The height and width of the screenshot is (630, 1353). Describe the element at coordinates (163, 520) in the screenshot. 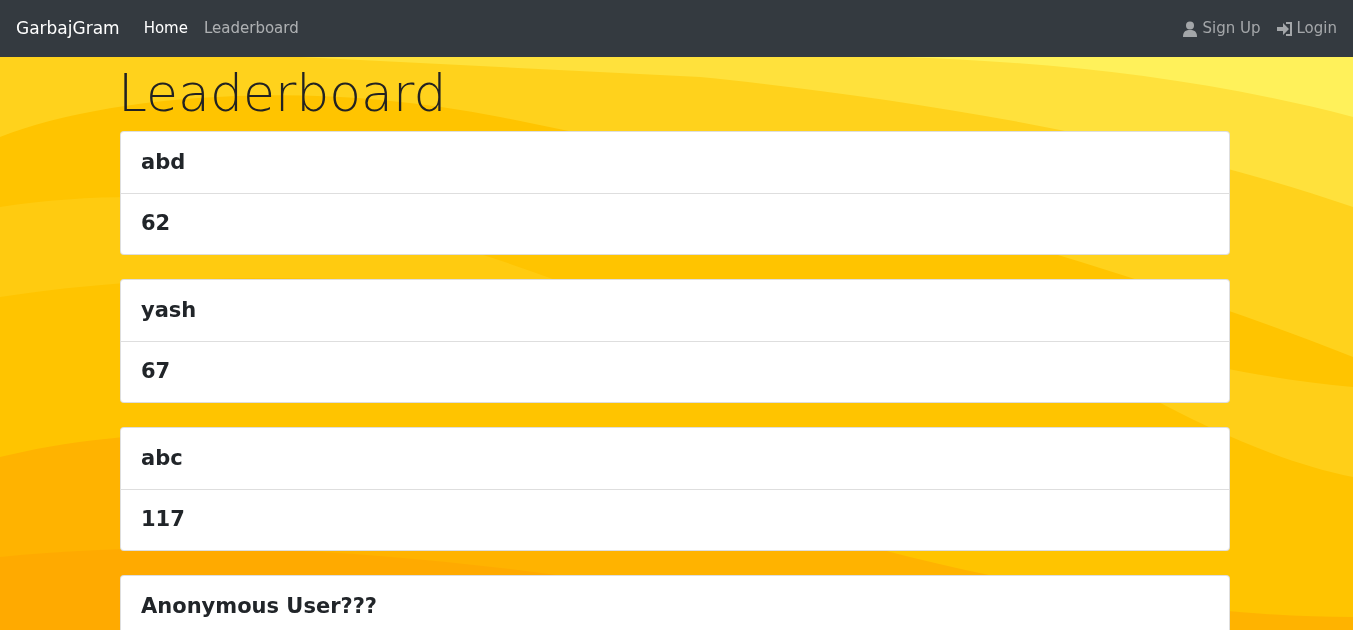

I see `score: 117` at that location.